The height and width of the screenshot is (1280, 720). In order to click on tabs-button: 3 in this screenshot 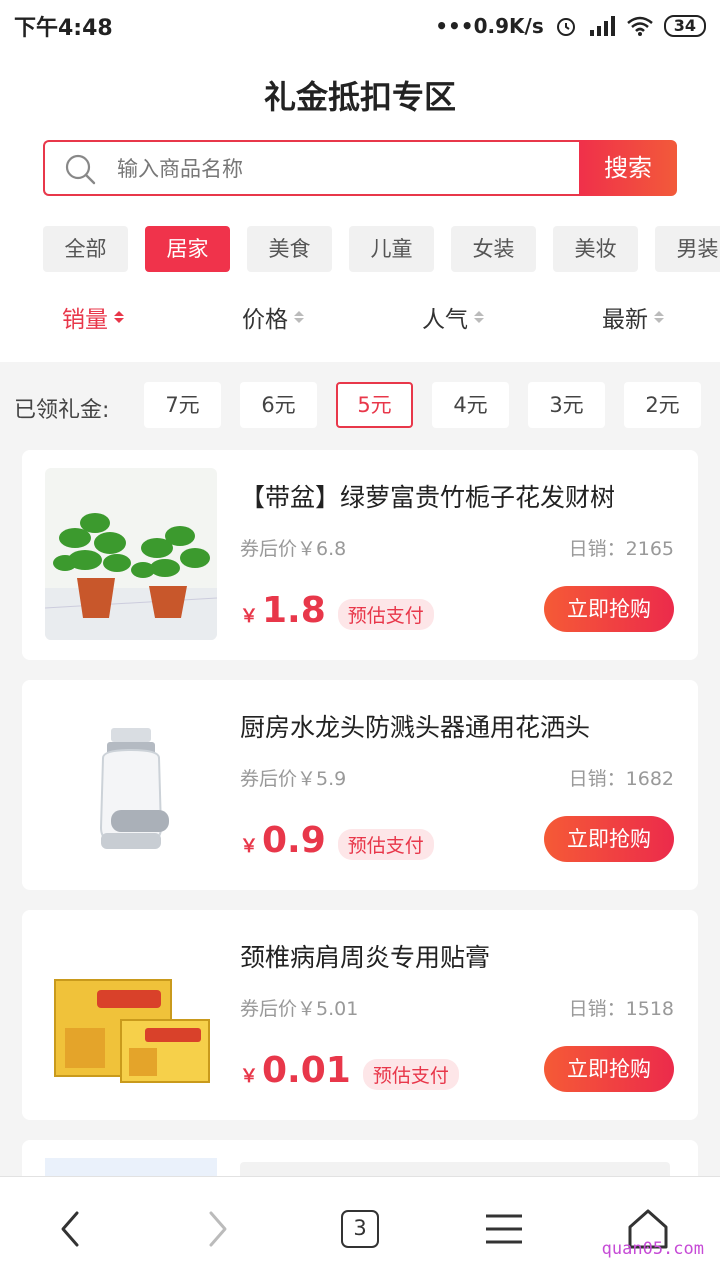, I will do `click(360, 1229)`.